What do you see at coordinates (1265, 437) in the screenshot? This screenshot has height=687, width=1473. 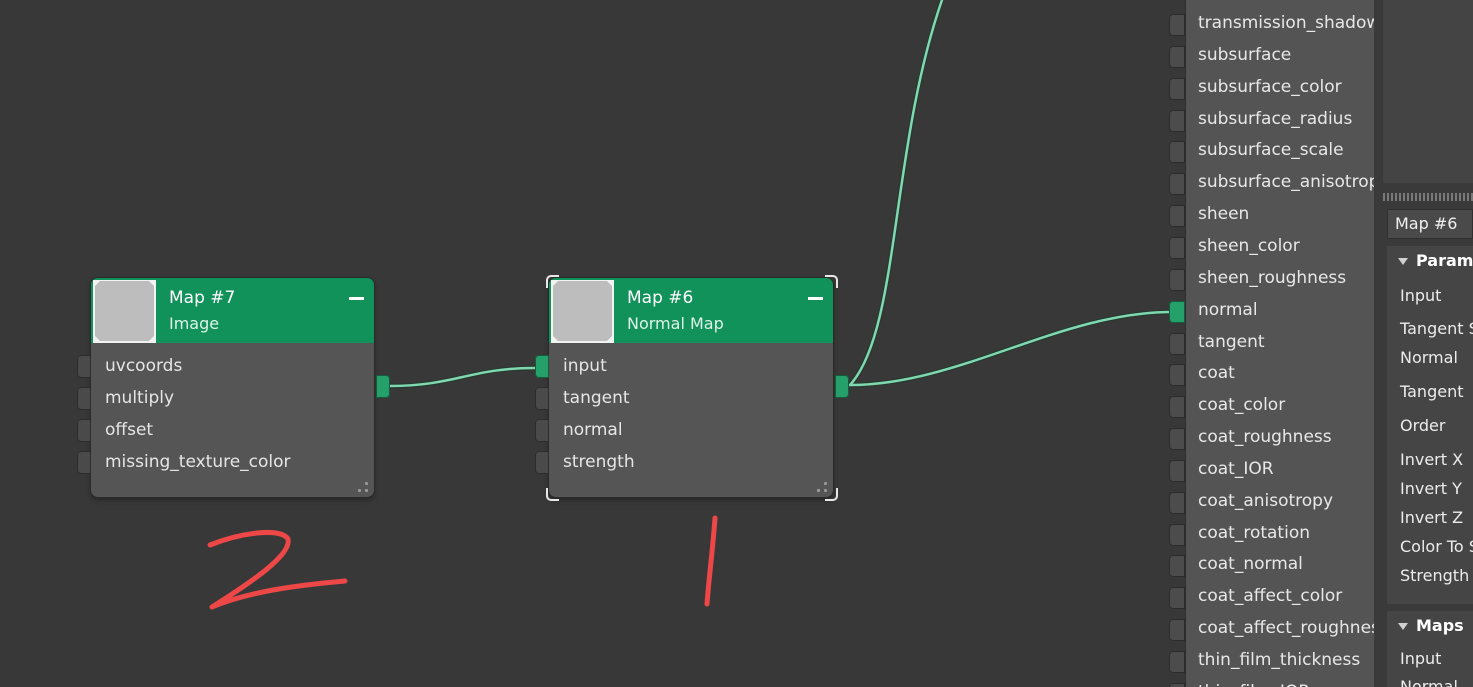 I see `material-input-label-coat-roughness: coat_roughness` at bounding box center [1265, 437].